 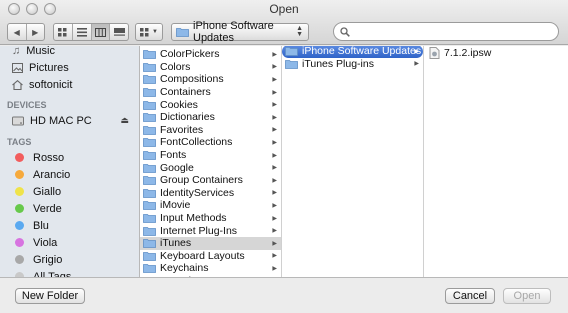 What do you see at coordinates (69, 52) in the screenshot?
I see `sidebar-item-music: ♫ Music` at bounding box center [69, 52].